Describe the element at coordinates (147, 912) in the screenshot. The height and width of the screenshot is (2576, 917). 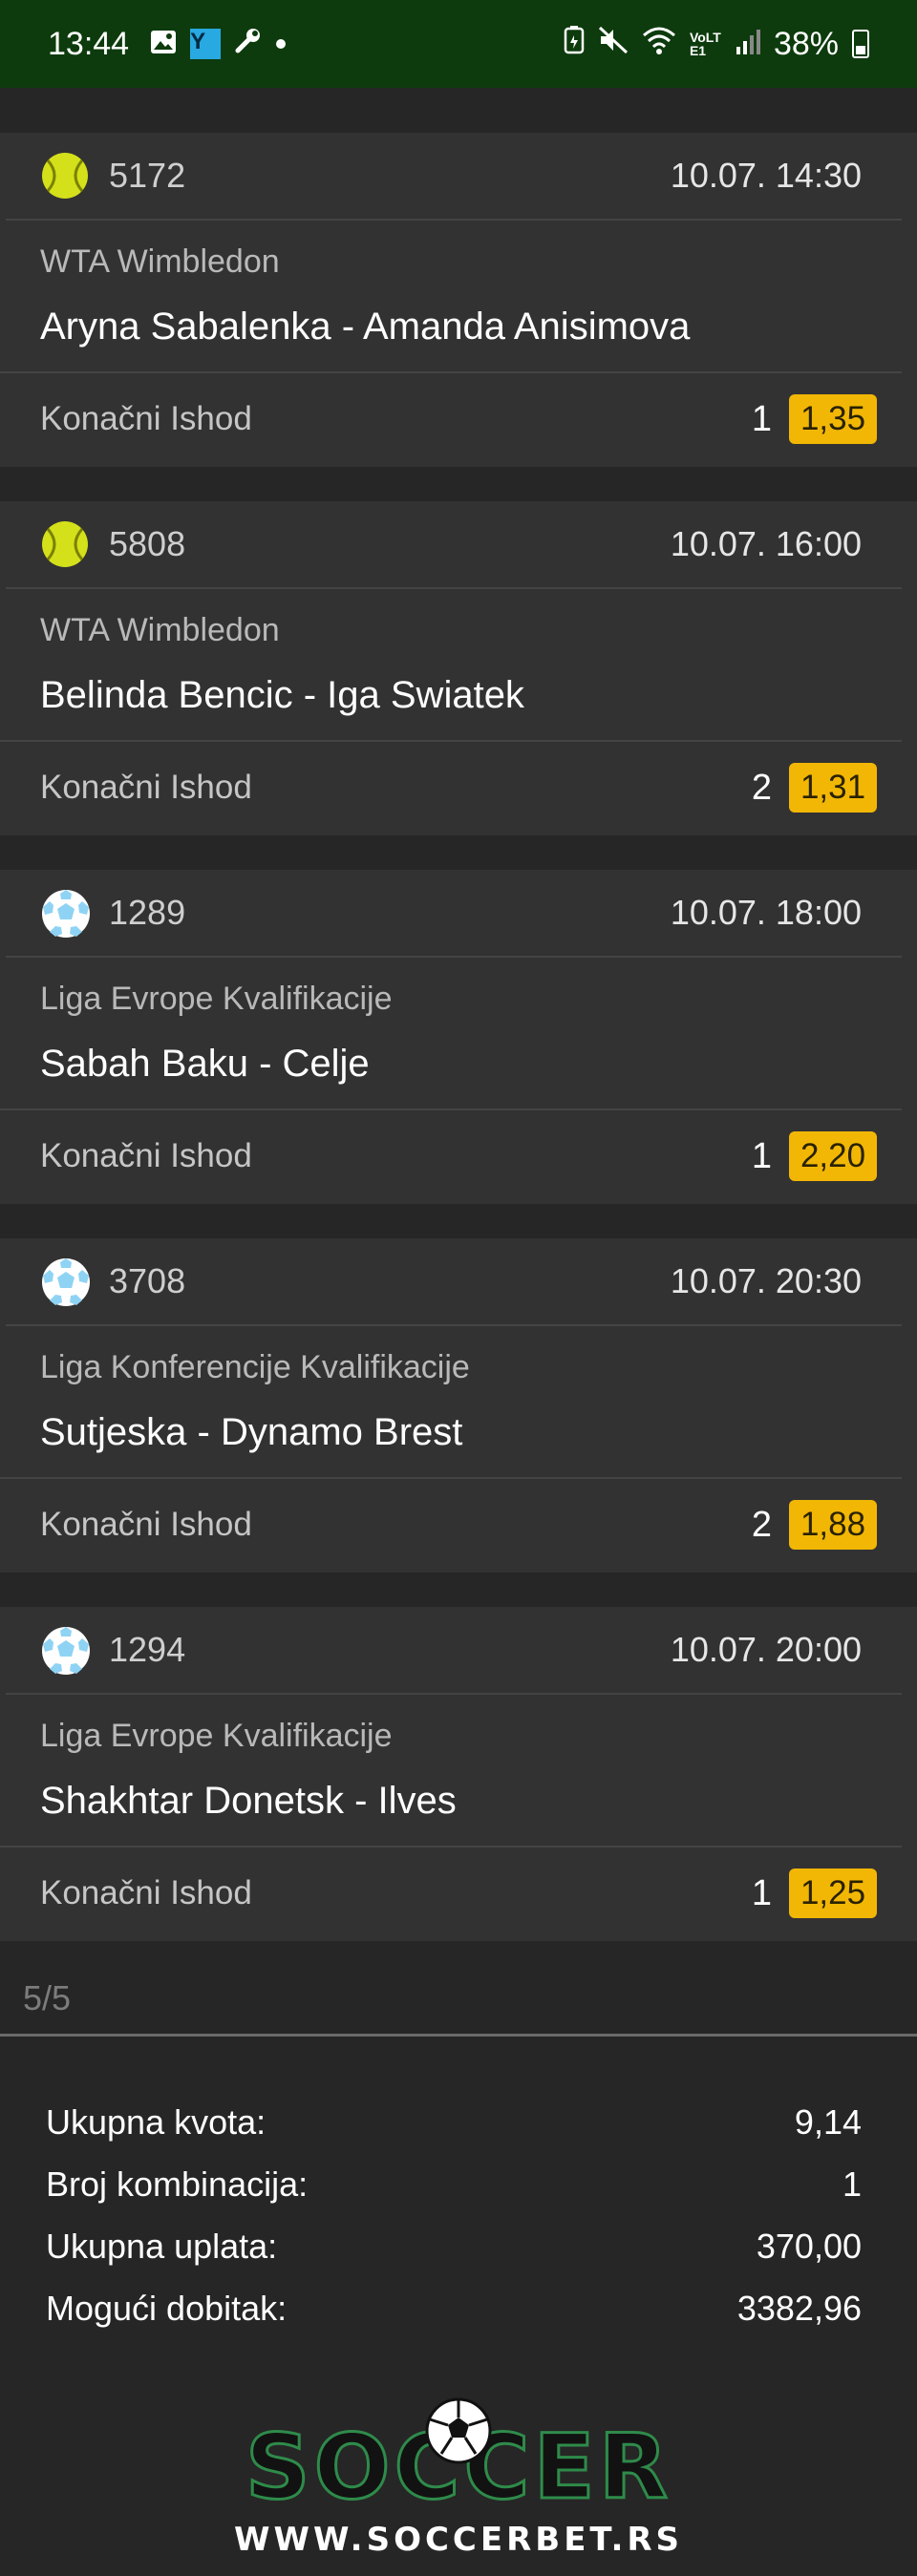
I see `match-id: 1289` at that location.